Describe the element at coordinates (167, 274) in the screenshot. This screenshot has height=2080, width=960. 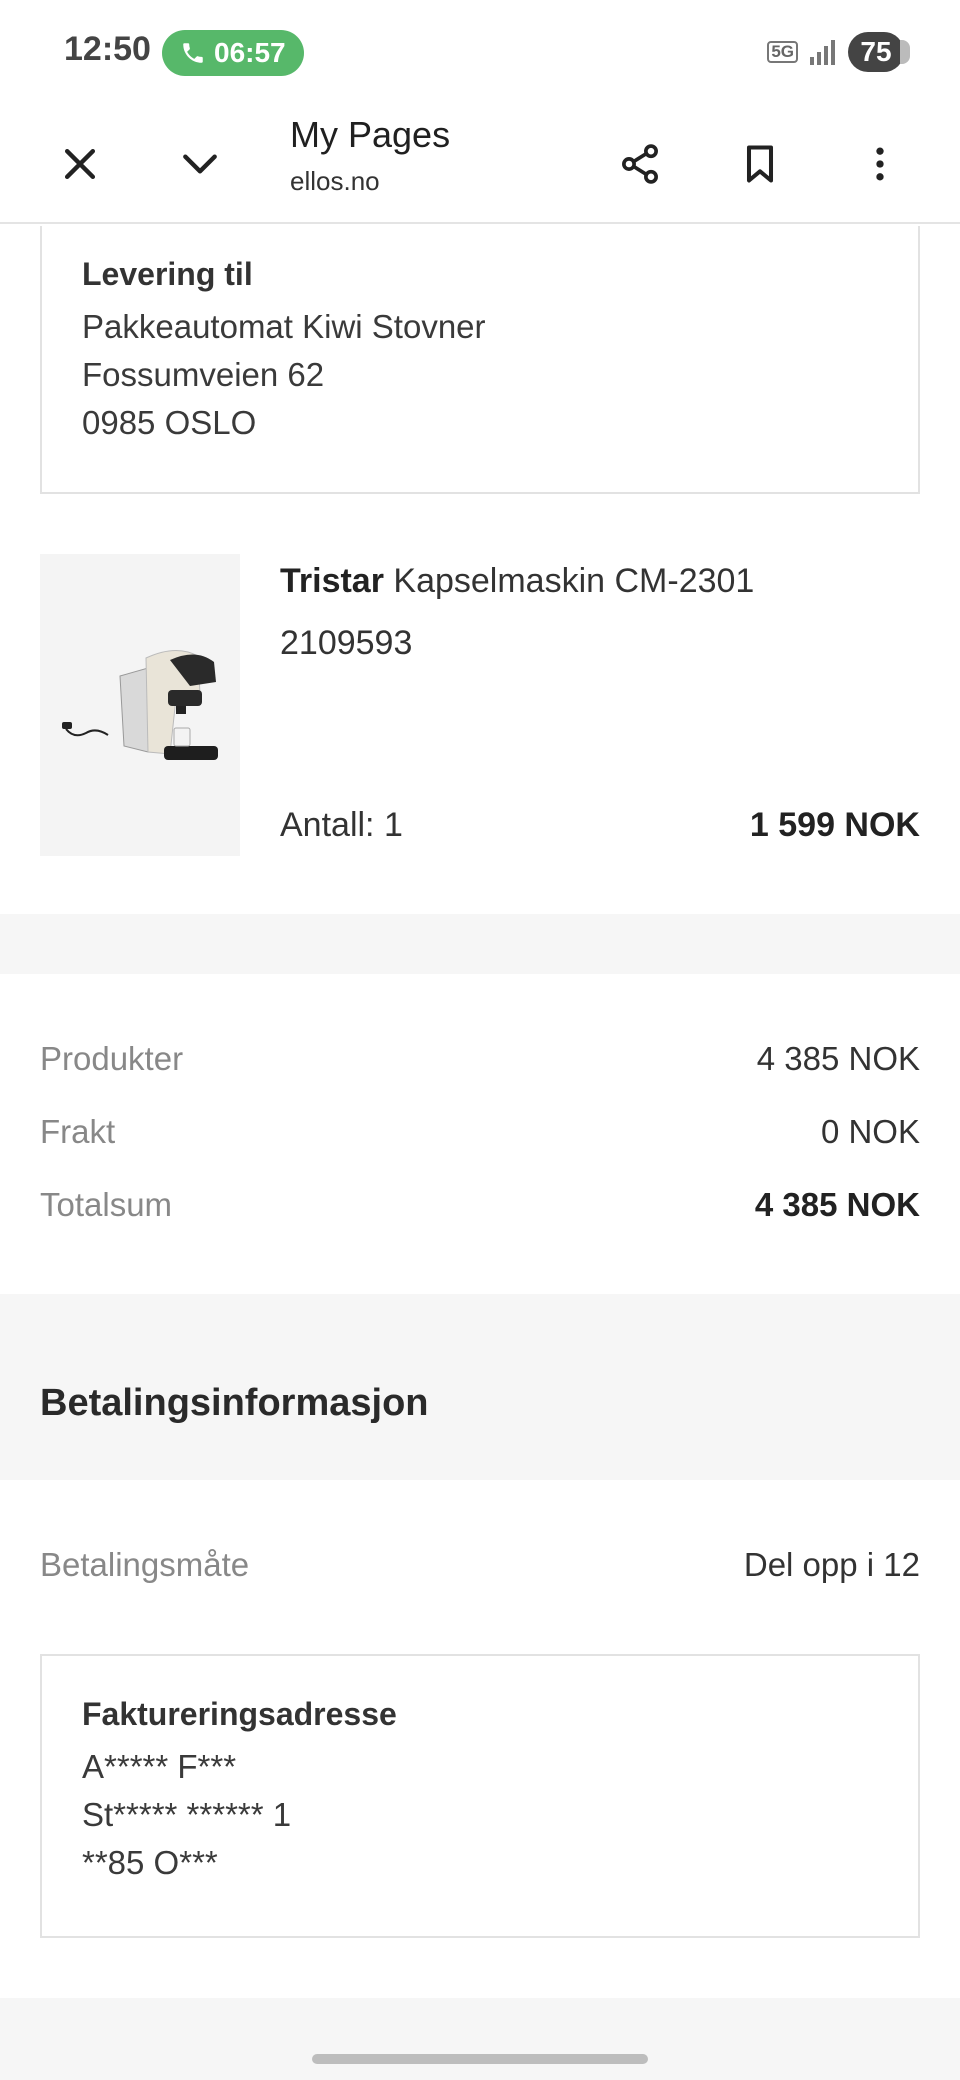
I see `delivery-title: Levering til` at that location.